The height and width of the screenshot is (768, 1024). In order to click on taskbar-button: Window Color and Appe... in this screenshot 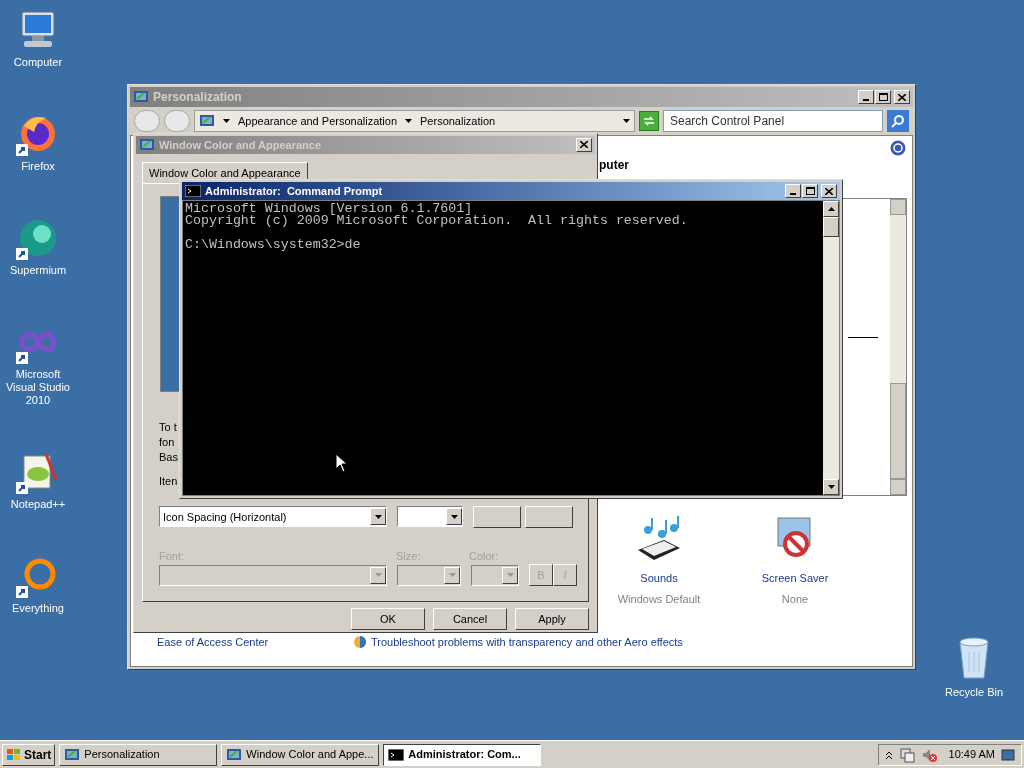, I will do `click(300, 754)`.